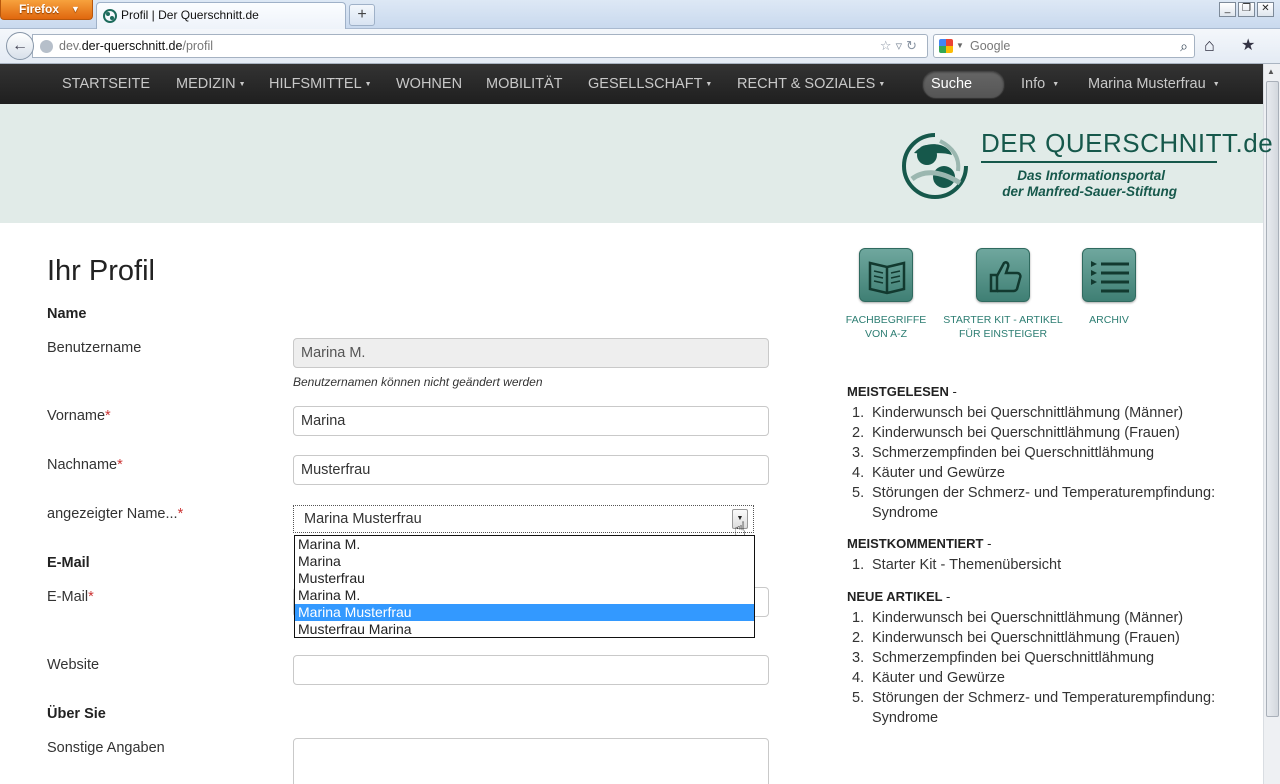  I want to click on displayname-selected-value: Marina Musterfrau, so click(363, 519).